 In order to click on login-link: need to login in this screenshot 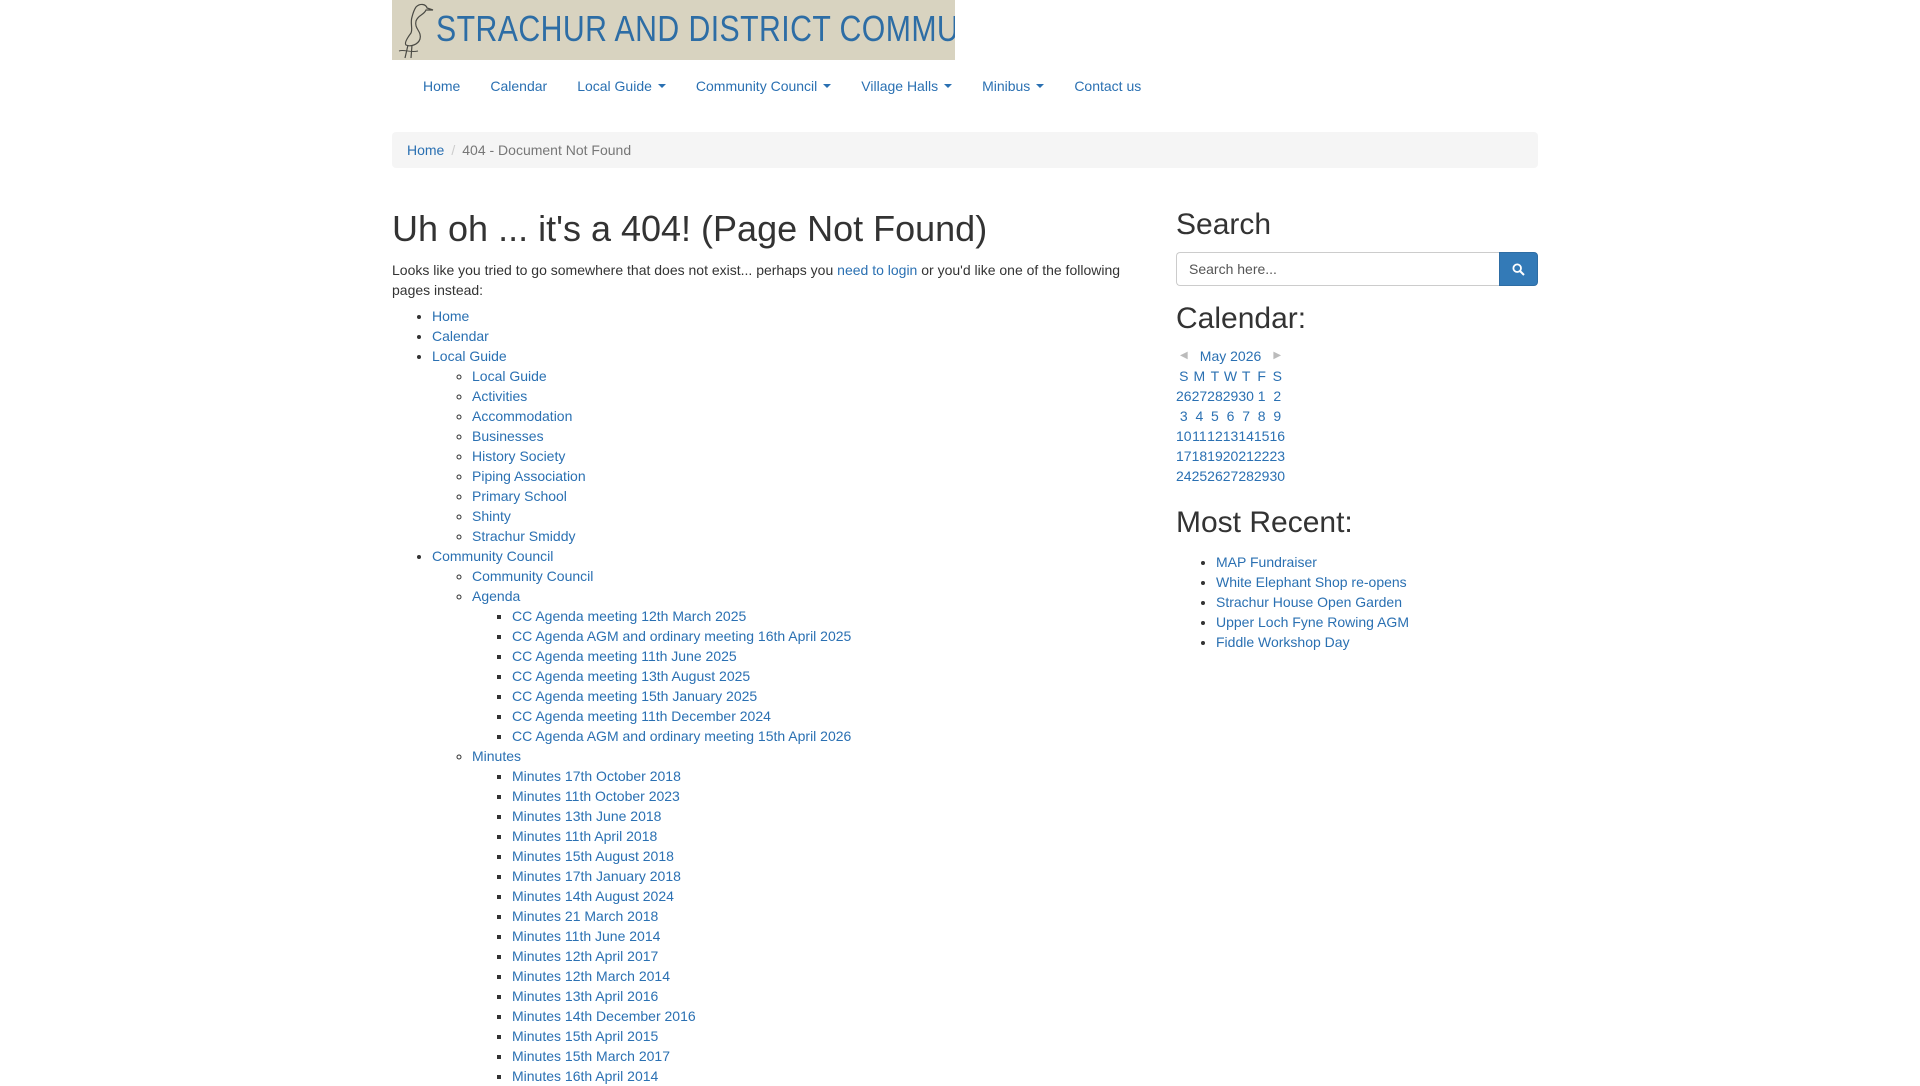, I will do `click(877, 270)`.